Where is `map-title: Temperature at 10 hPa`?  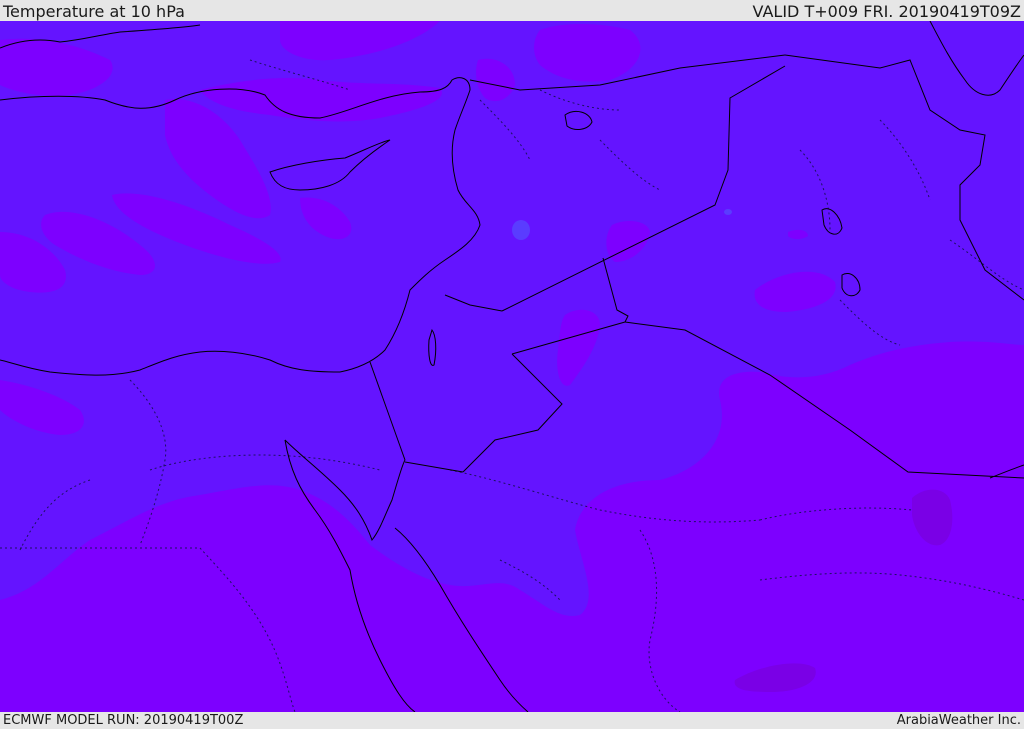
map-title: Temperature at 10 hPa is located at coordinates (94, 11).